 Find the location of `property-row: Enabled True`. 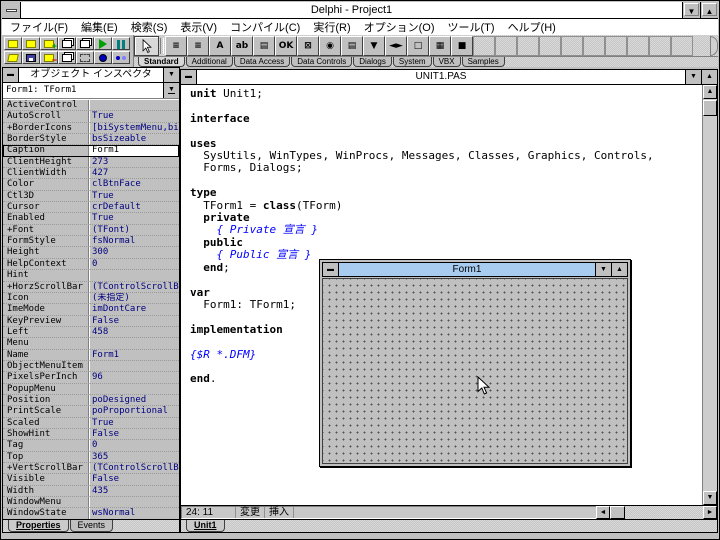

property-row: Enabled True is located at coordinates (91, 219).